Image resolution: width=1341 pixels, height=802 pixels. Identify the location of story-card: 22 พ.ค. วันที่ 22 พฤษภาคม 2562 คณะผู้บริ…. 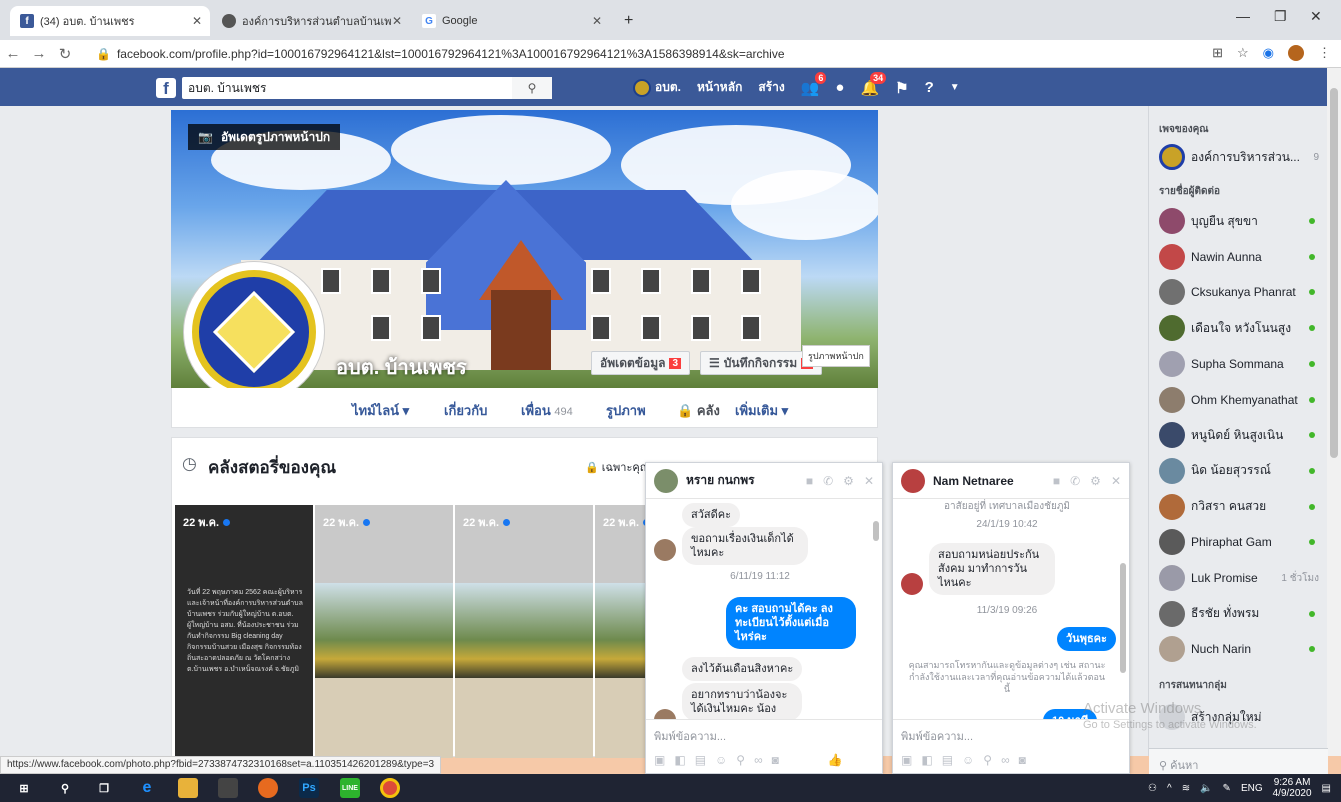
(244, 631).